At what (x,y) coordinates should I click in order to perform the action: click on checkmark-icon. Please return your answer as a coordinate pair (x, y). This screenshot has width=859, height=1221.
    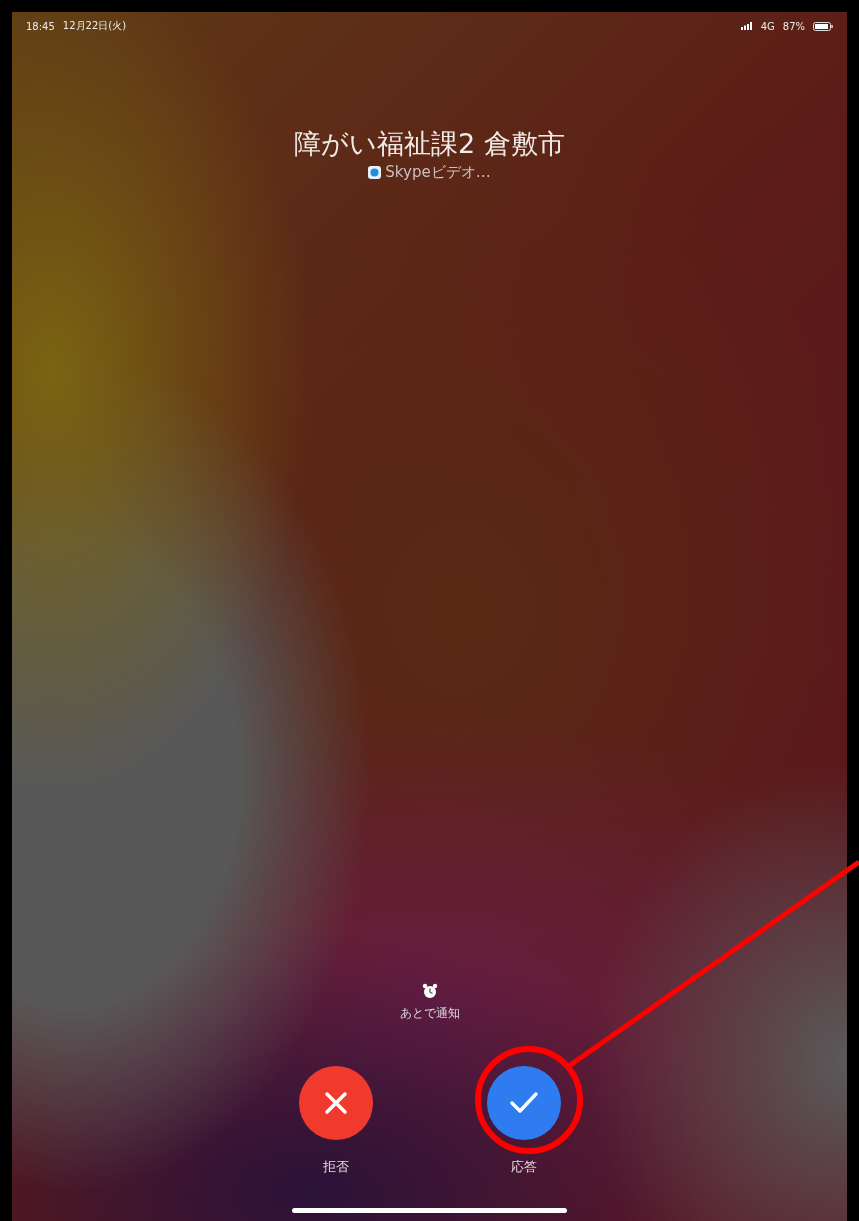
    Looking at the image, I should click on (523, 1103).